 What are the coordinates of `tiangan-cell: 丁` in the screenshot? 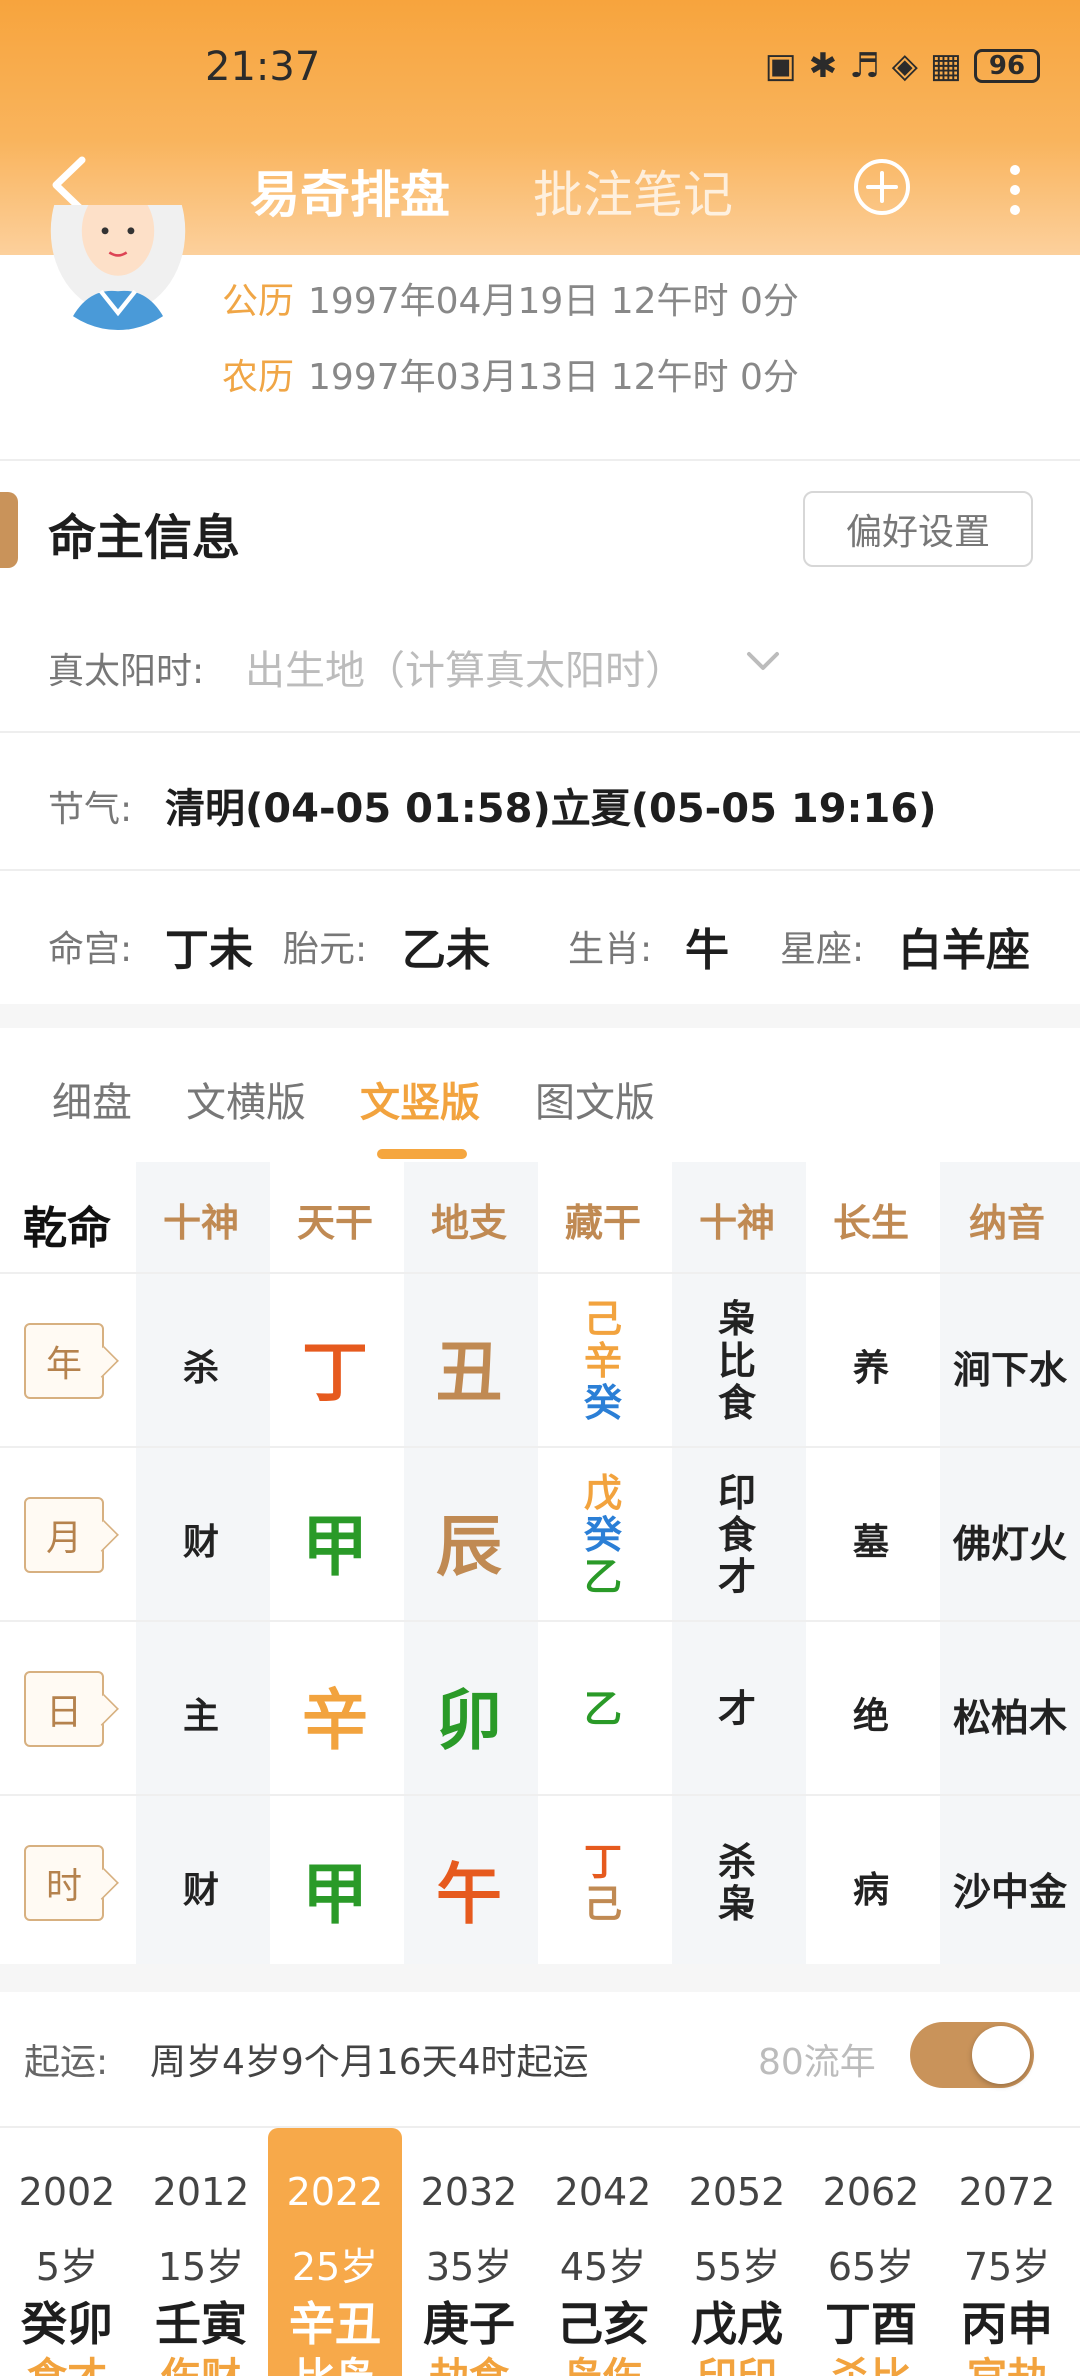 It's located at (335, 1372).